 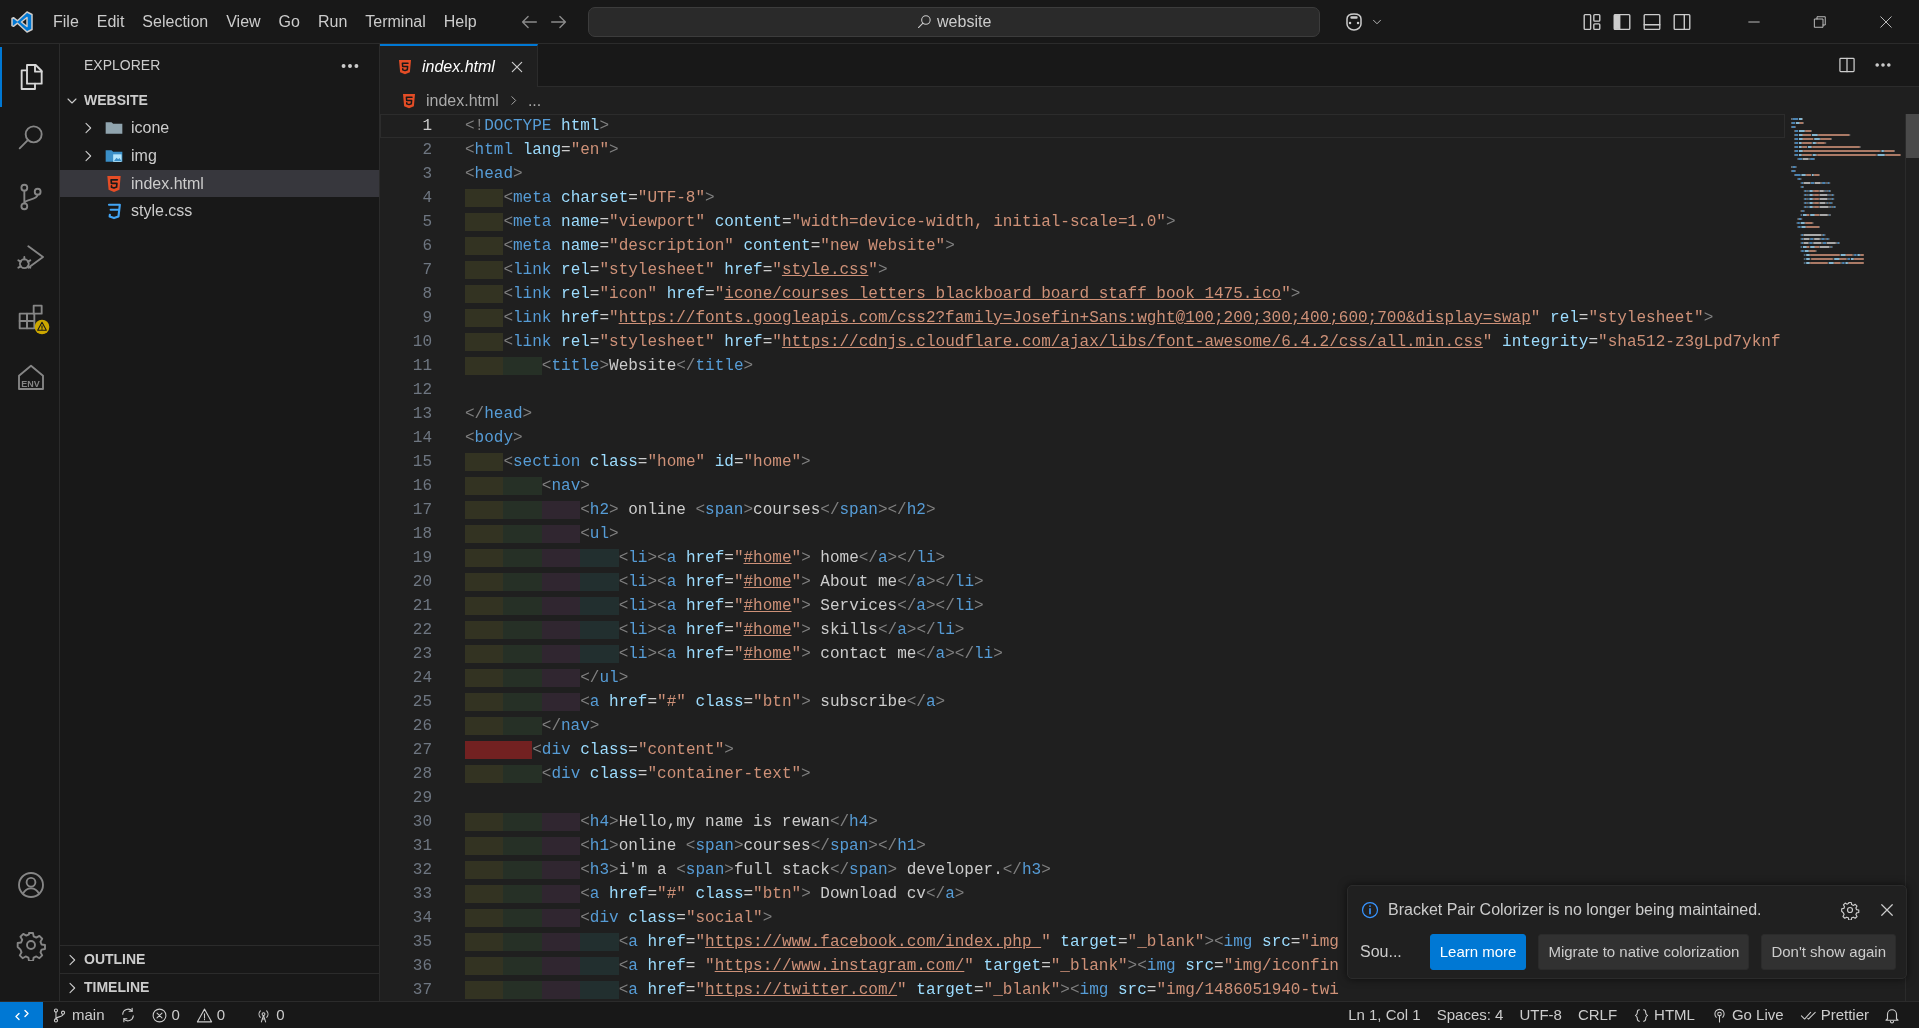 I want to click on search-icon, so click(x=925, y=21).